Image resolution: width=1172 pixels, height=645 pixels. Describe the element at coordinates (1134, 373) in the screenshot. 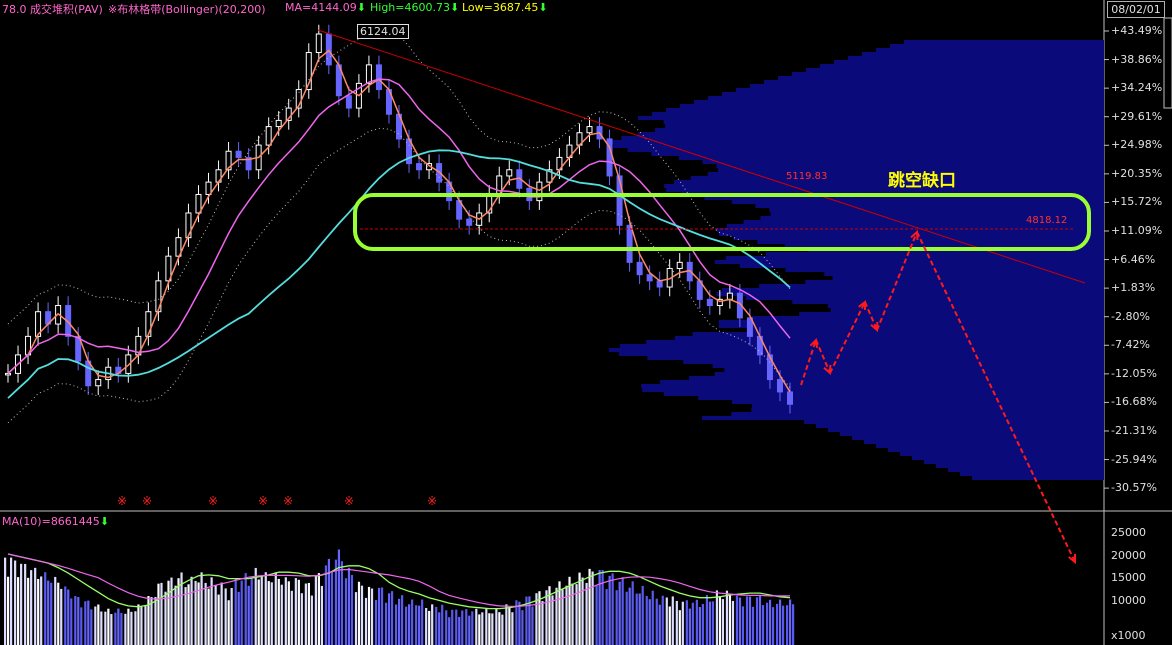

I see `percent-axis-tick: -12.05%` at that location.